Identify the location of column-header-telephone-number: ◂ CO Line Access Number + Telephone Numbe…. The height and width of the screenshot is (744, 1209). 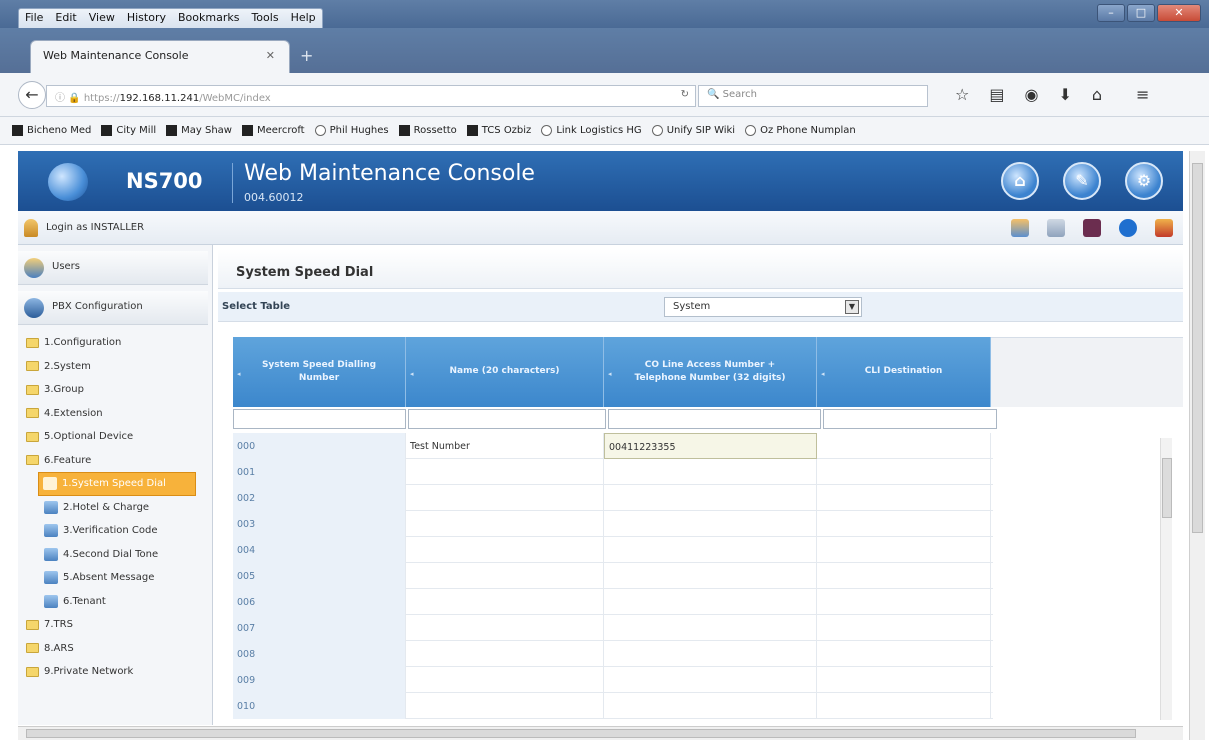
(710, 372).